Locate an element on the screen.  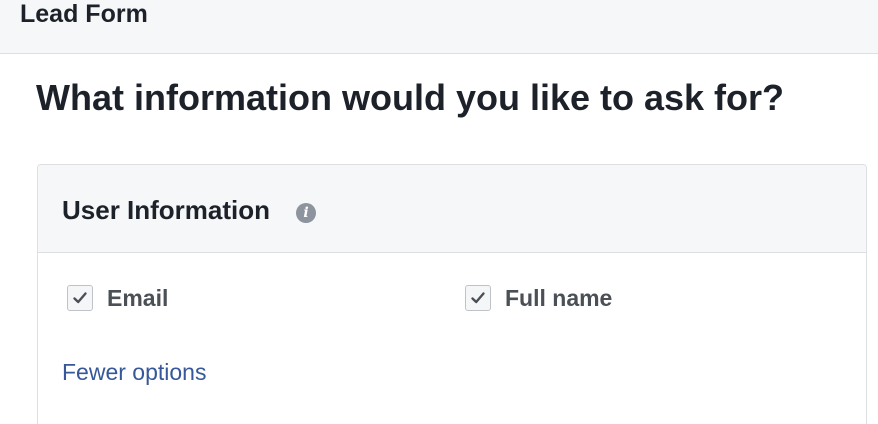
email-label: Email is located at coordinates (138, 298).